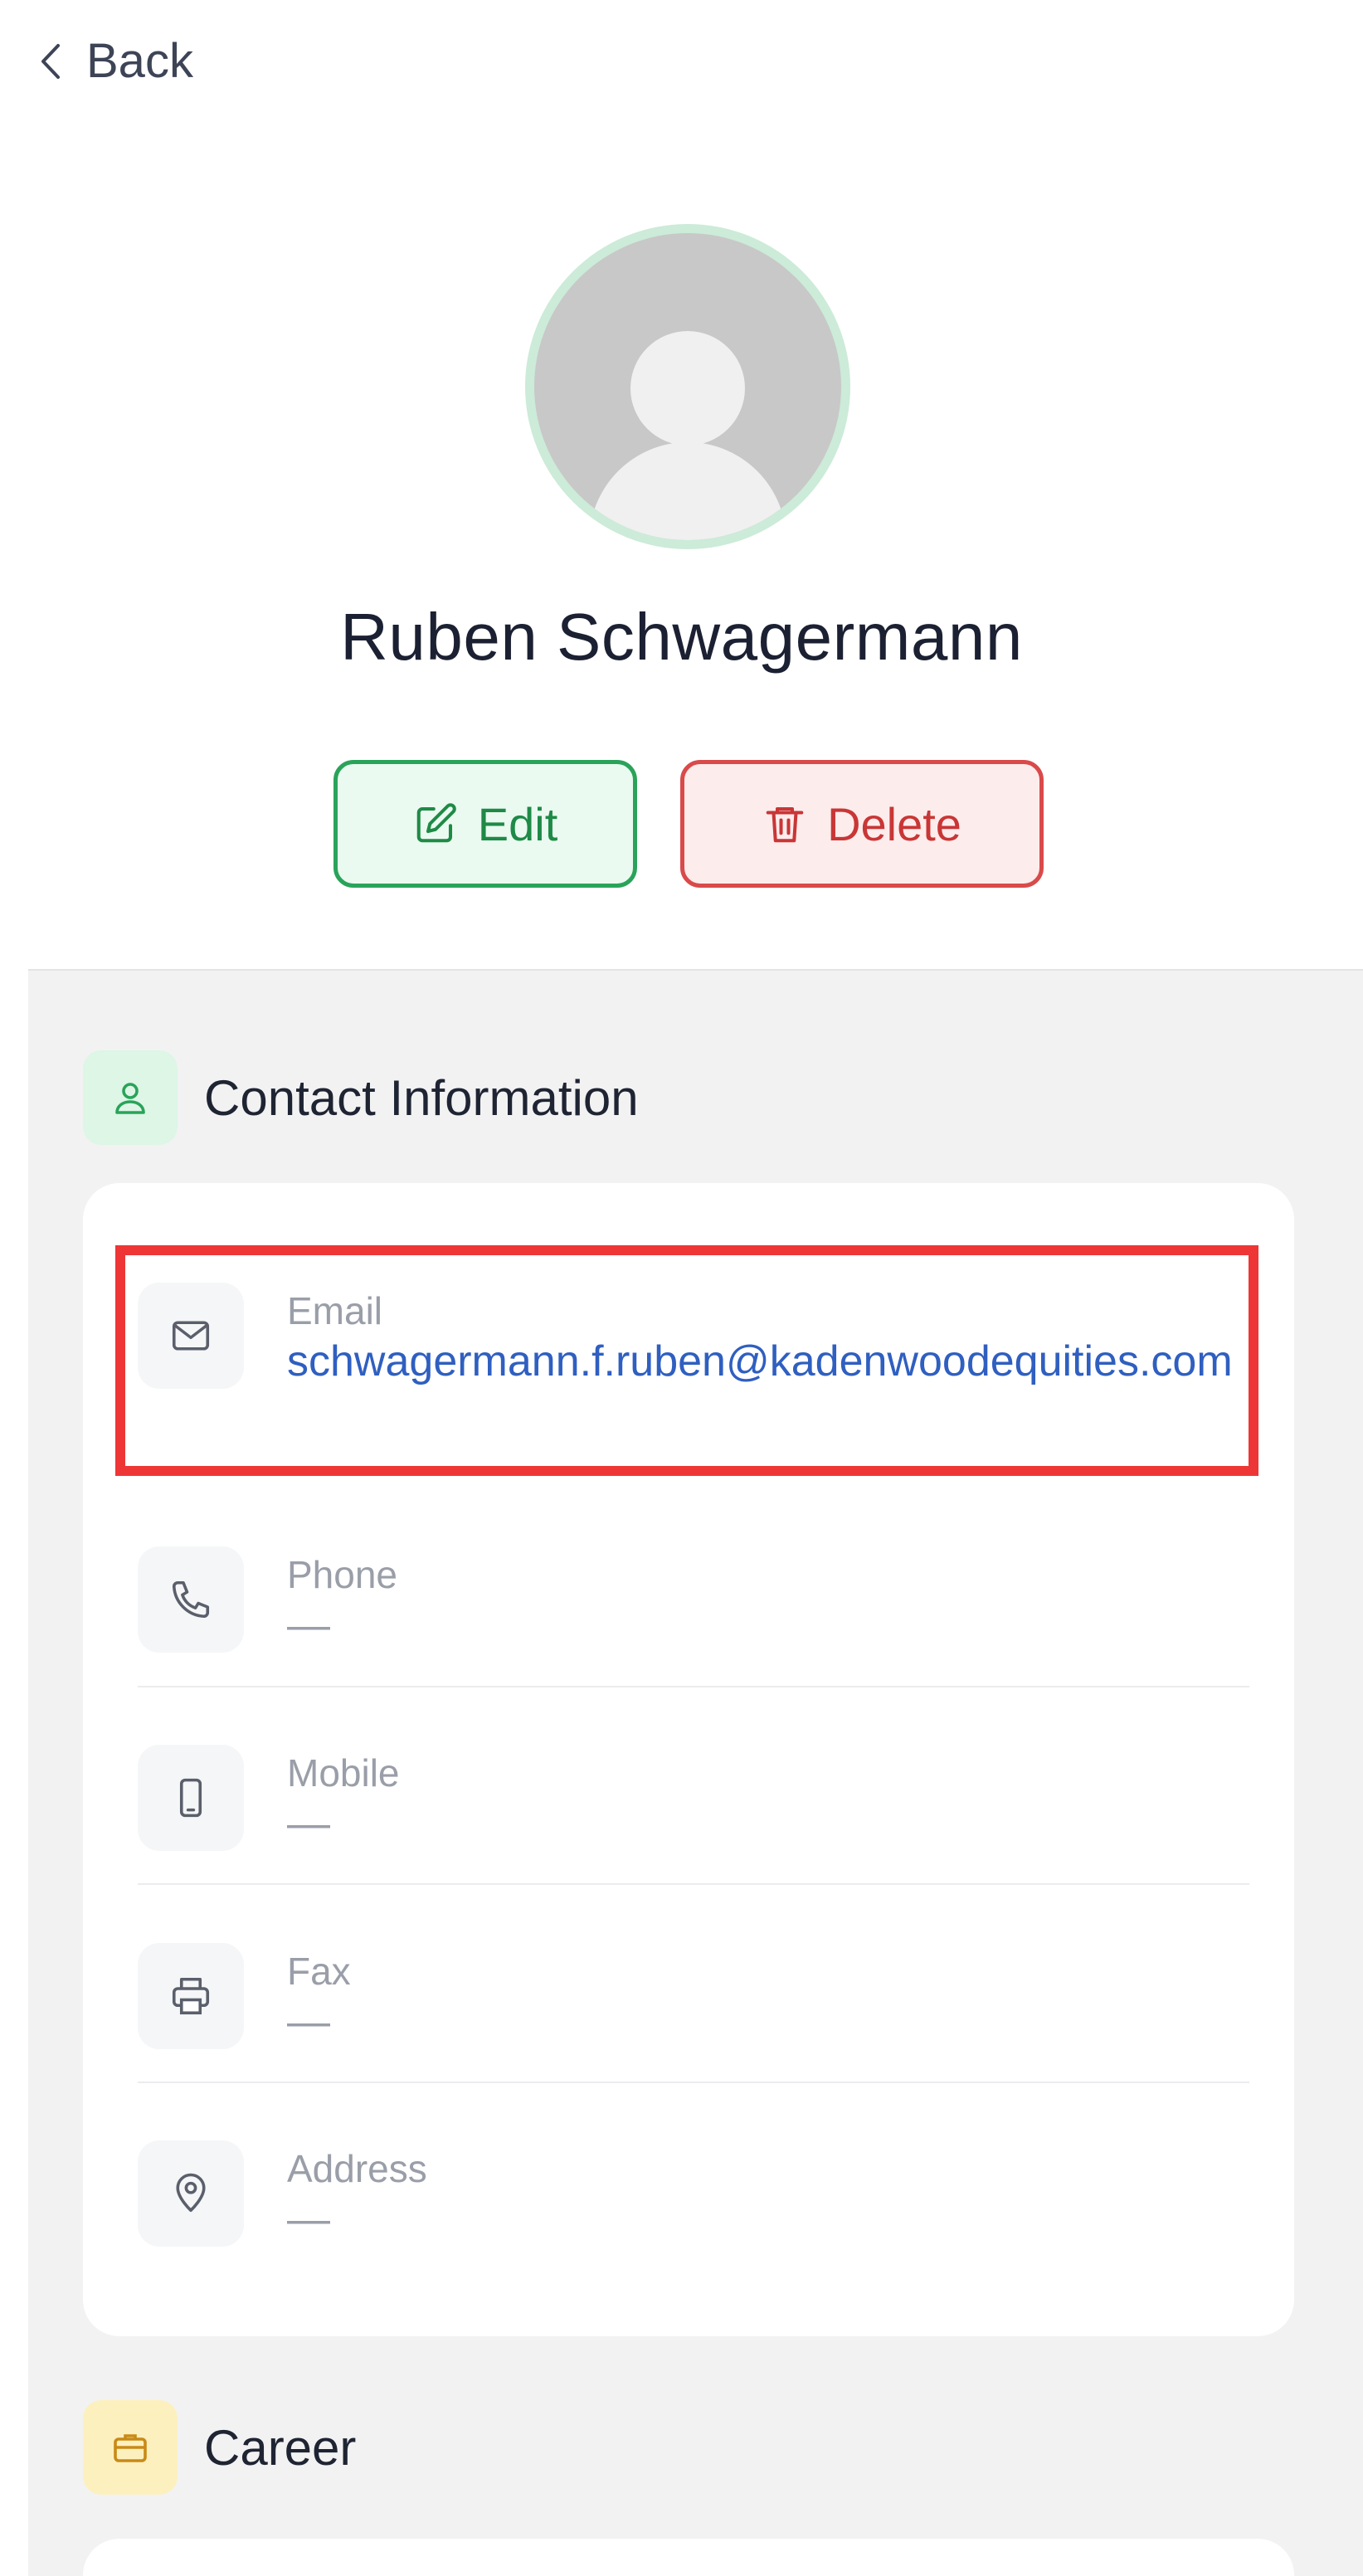 Image resolution: width=1363 pixels, height=2576 pixels. What do you see at coordinates (191, 1996) in the screenshot?
I see `printer-icon` at bounding box center [191, 1996].